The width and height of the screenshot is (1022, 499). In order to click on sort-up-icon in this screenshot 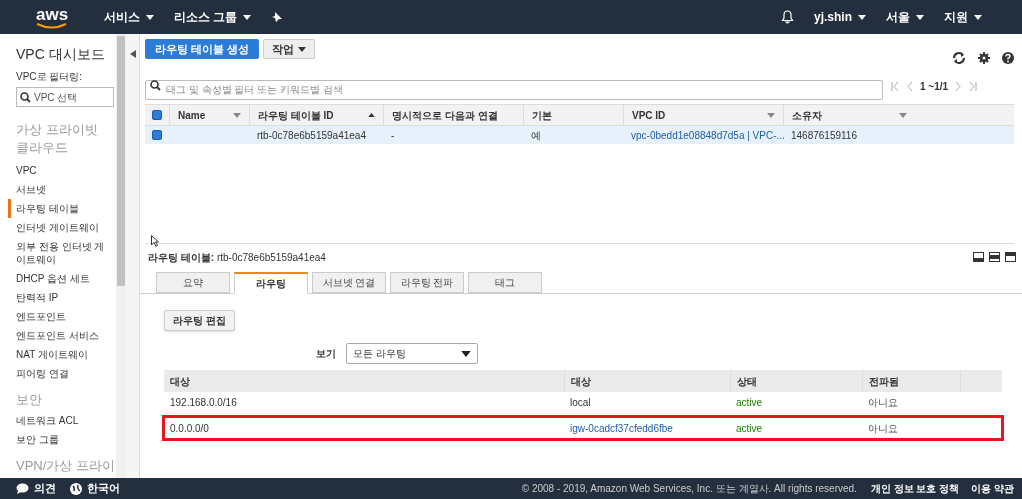, I will do `click(371, 115)`.